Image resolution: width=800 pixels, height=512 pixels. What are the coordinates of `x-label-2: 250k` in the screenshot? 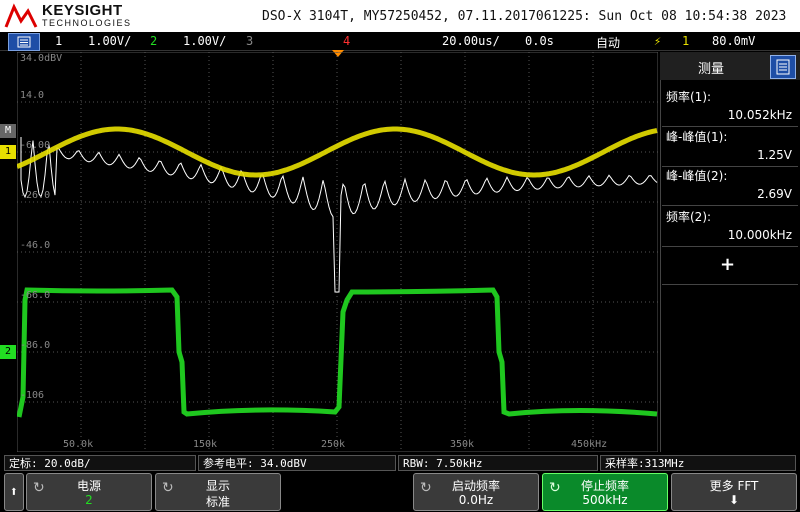 It's located at (333, 444).